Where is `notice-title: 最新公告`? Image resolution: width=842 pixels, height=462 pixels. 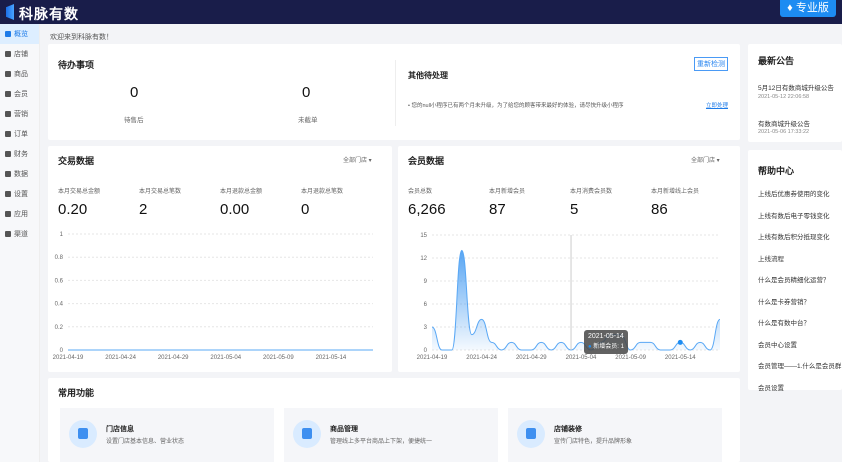
notice-title: 最新公告 is located at coordinates (776, 61).